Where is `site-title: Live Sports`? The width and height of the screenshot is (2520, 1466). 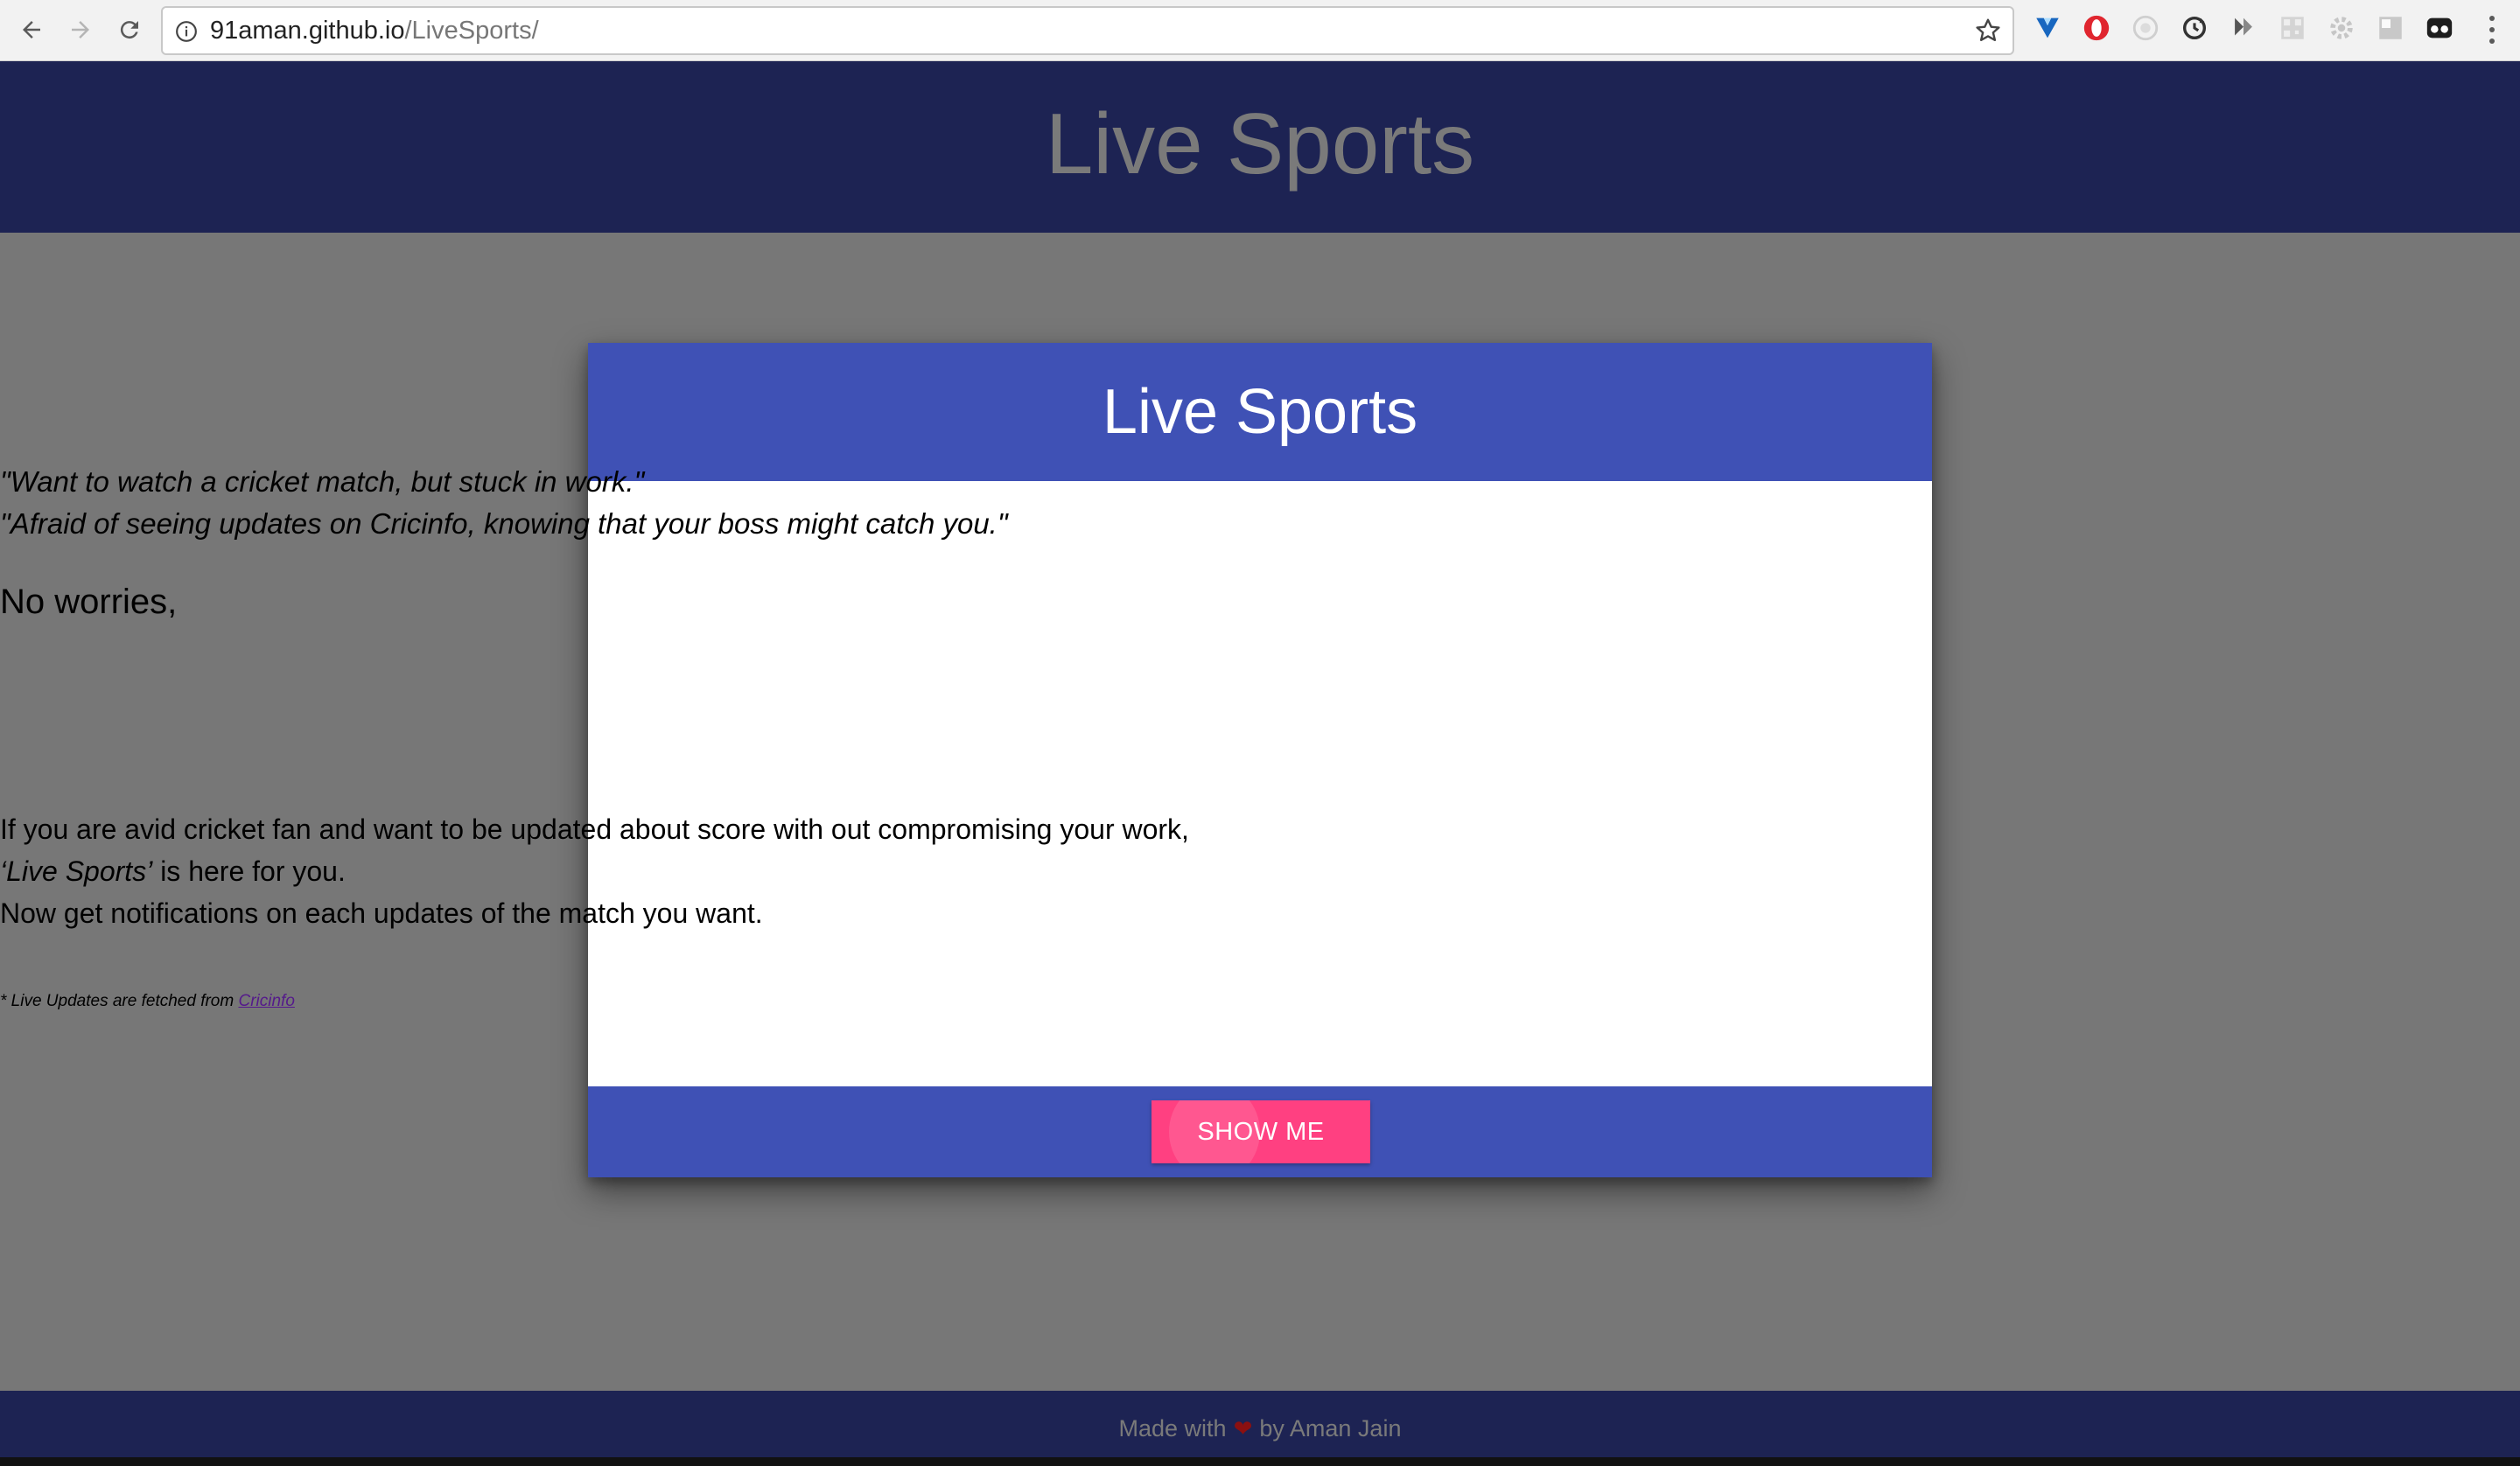 site-title: Live Sports is located at coordinates (1260, 143).